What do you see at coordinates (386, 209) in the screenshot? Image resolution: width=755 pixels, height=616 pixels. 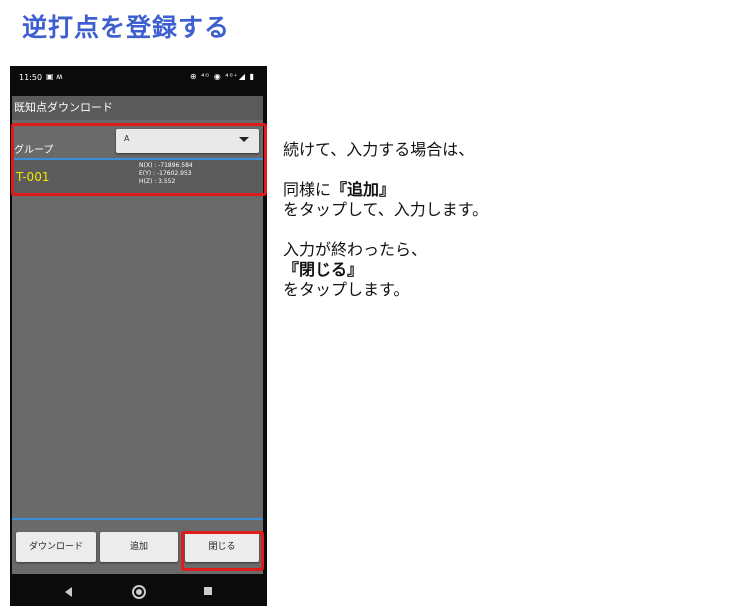 I see `instruction-line: をタップして、入力します。` at bounding box center [386, 209].